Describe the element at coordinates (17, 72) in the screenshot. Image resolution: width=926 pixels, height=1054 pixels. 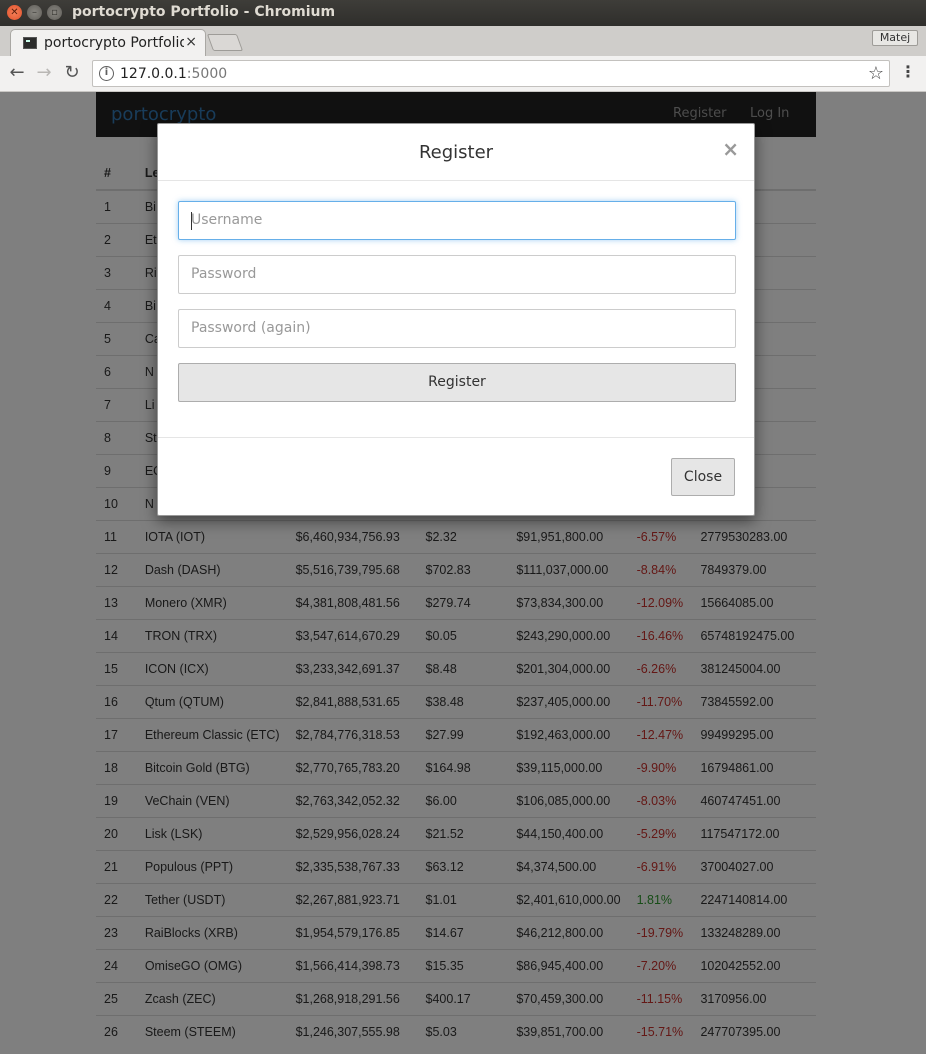
I see `back-arrow-icon: ←` at that location.